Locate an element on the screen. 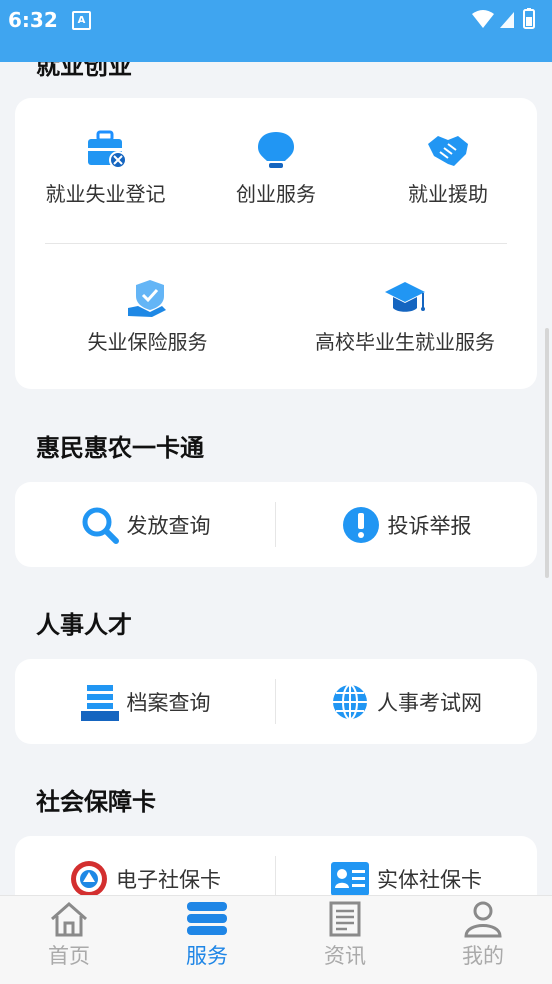 This screenshot has height=984, width=552. exclamation-icon is located at coordinates (360, 524).